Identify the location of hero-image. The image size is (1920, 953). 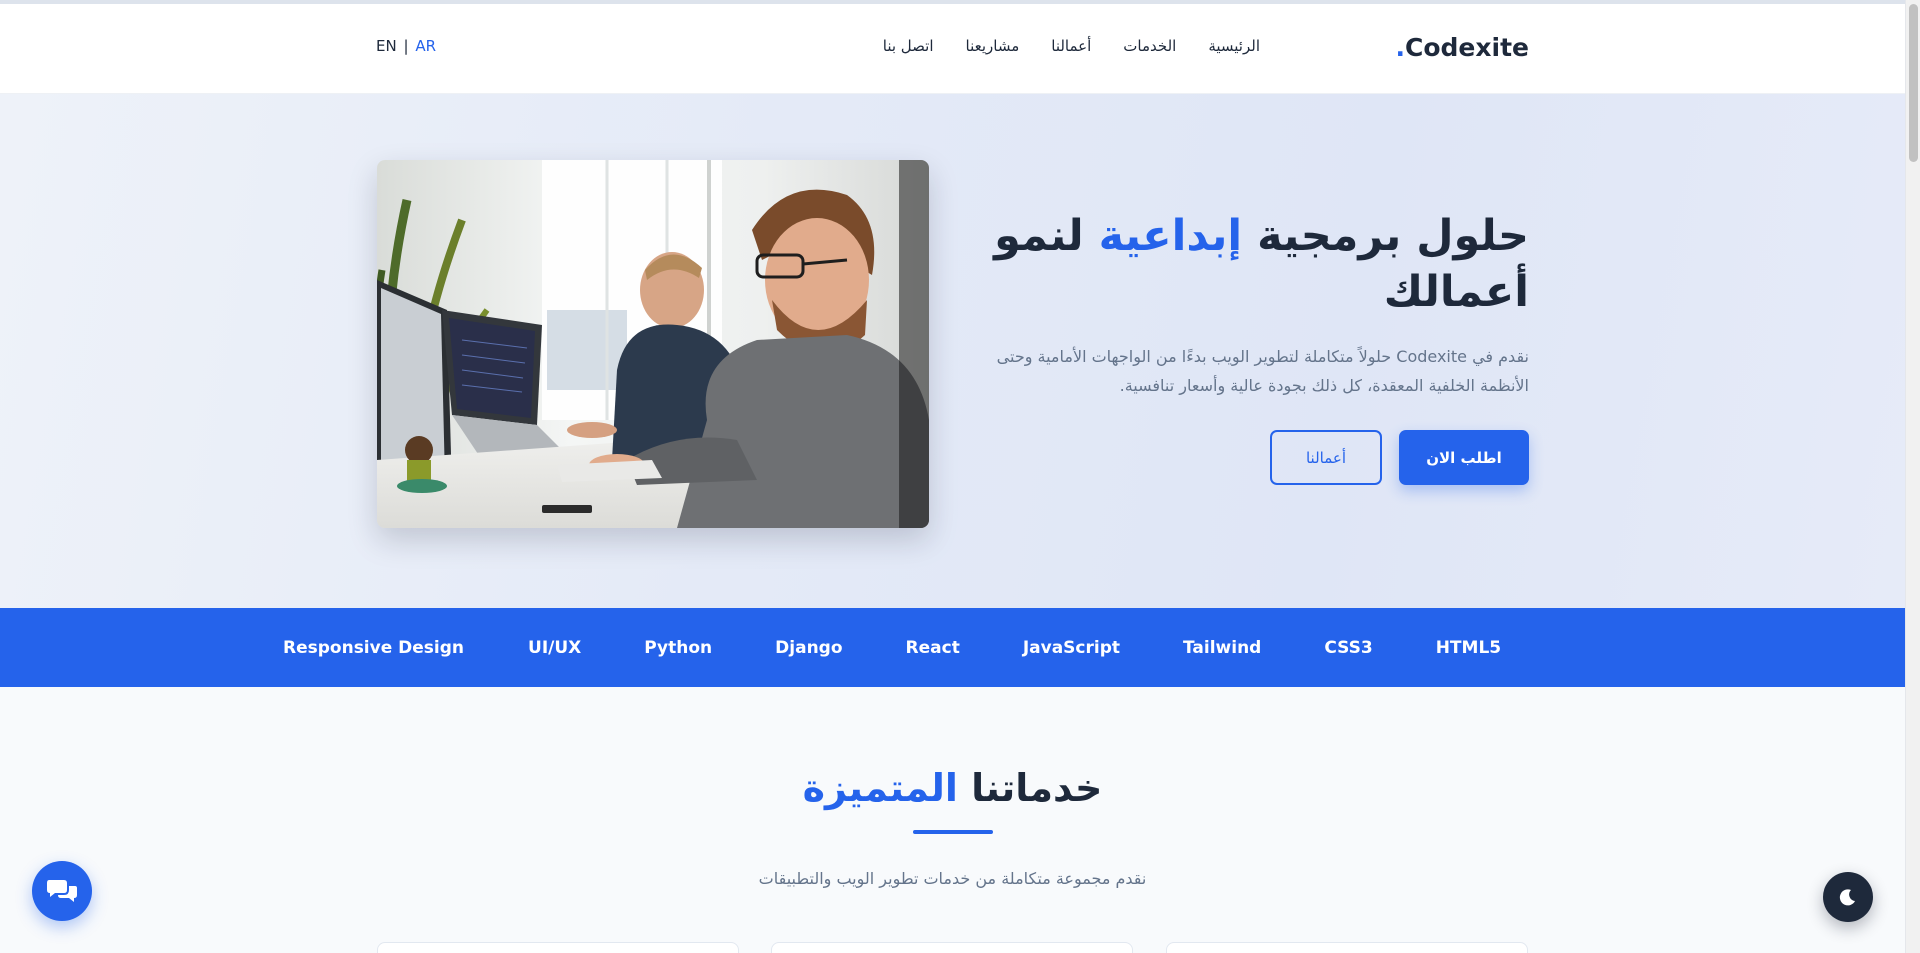
(653, 344).